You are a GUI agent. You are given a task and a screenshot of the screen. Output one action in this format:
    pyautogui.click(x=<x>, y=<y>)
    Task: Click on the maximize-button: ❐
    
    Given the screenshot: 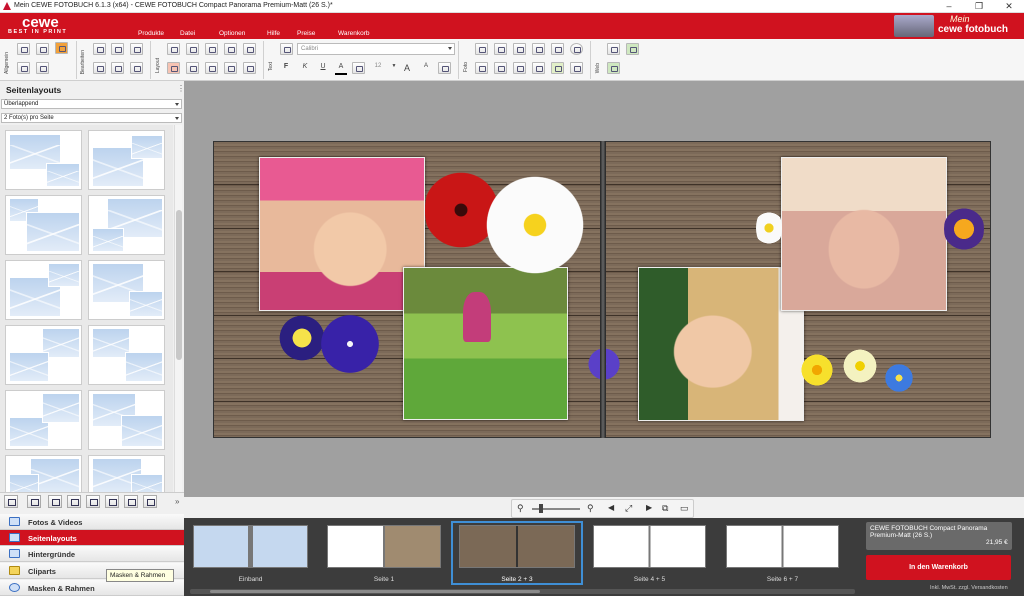 What is the action you would take?
    pyautogui.click(x=979, y=6)
    